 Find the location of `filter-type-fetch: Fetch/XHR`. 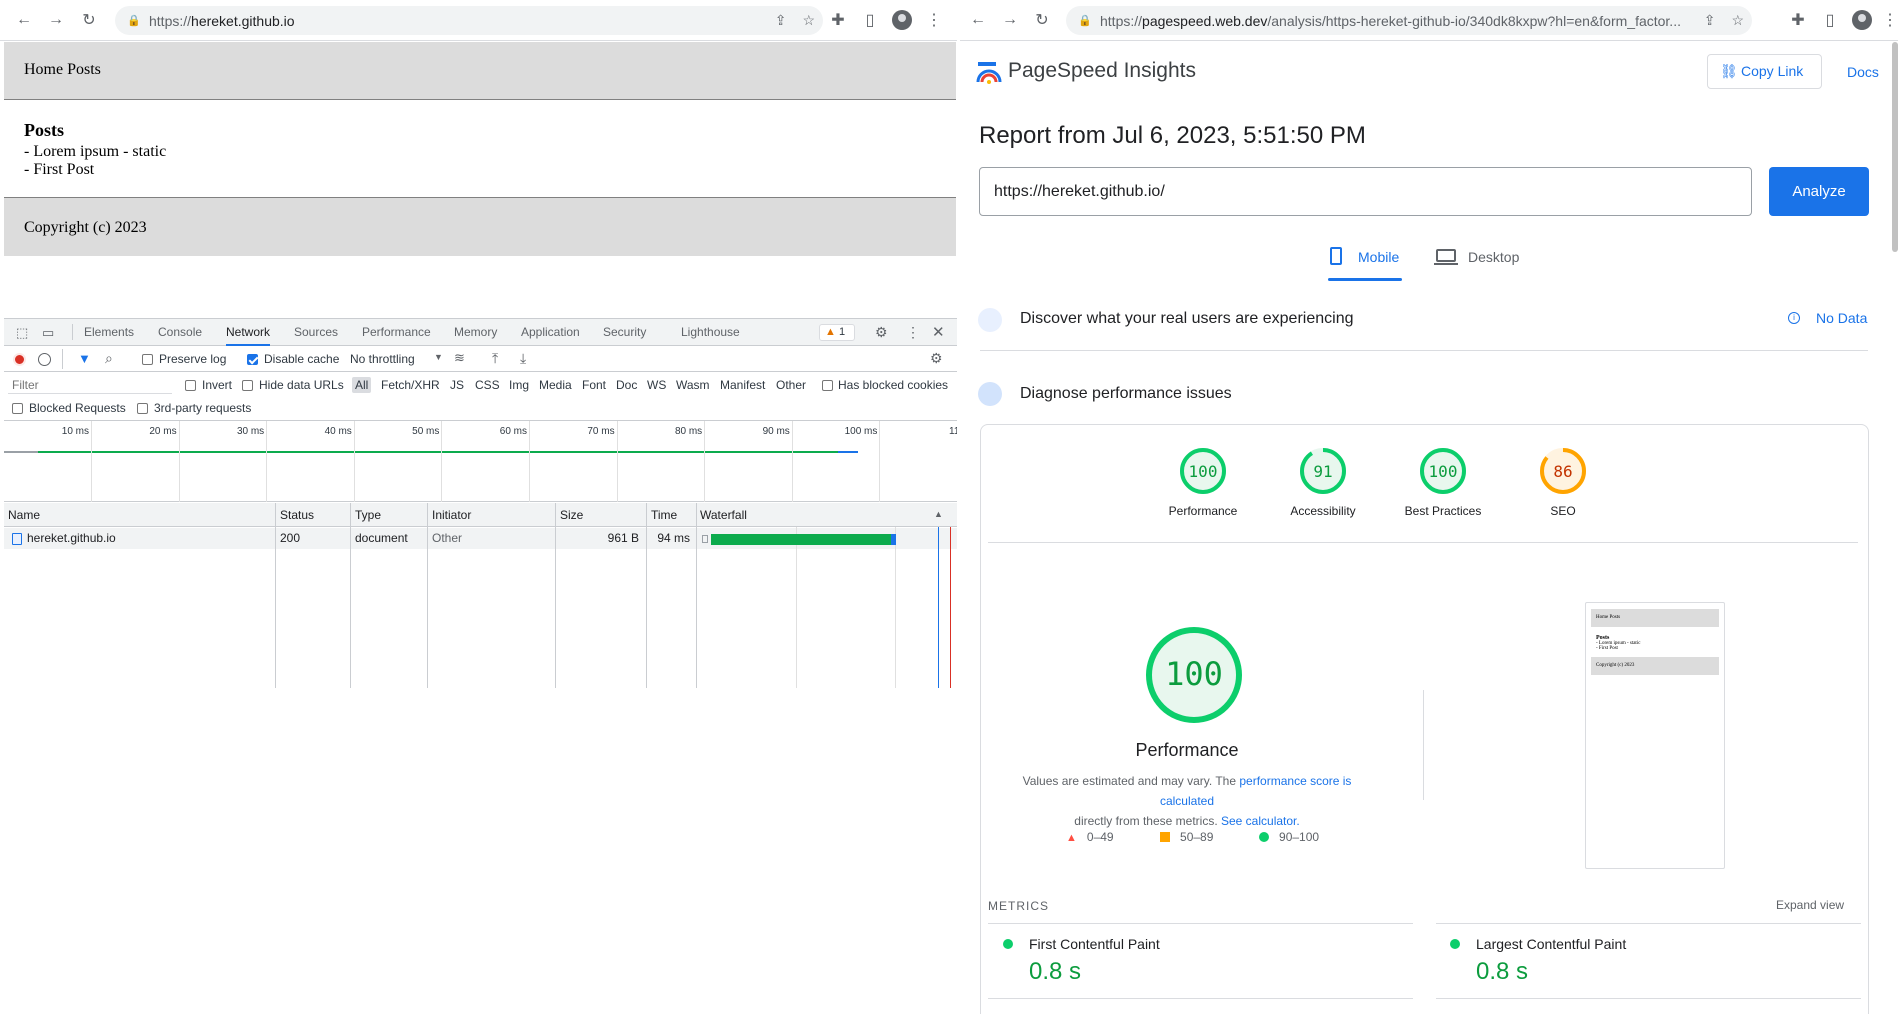

filter-type-fetch: Fetch/XHR is located at coordinates (410, 385).